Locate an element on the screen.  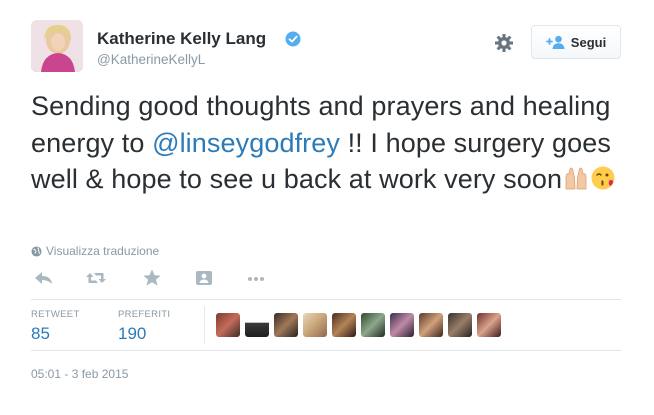
tweet-timestamp: 05:01 - 3 feb 2015 is located at coordinates (79, 374).